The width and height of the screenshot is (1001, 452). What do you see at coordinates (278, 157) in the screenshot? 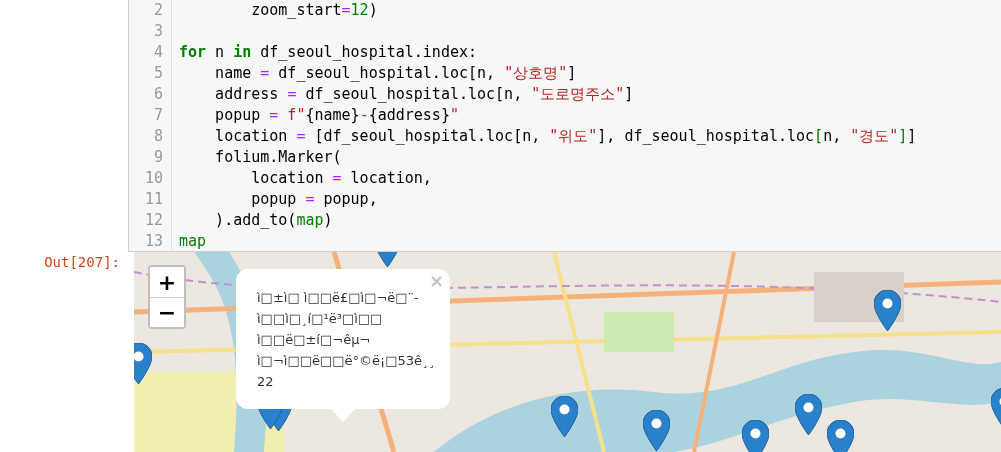
I see `code-line: folium.Marker(` at bounding box center [278, 157].